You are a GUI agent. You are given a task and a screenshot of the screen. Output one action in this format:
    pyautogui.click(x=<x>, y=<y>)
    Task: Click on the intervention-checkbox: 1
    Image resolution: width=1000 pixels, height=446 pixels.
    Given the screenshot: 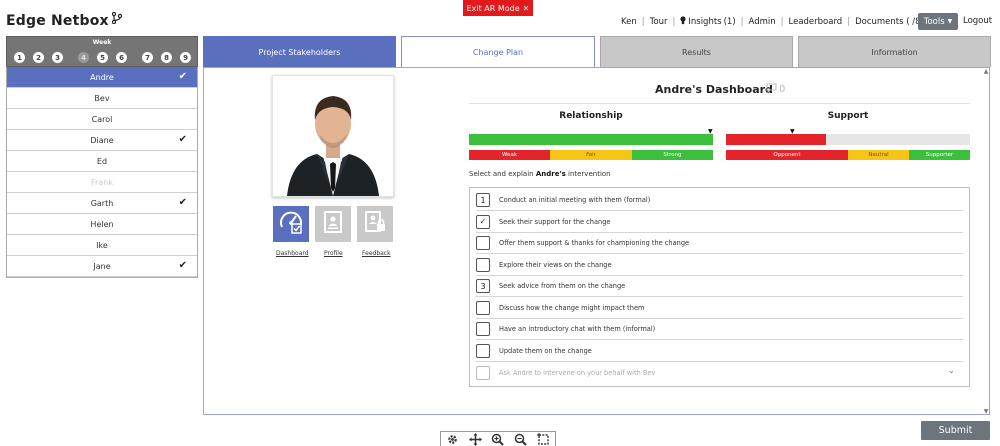 What is the action you would take?
    pyautogui.click(x=483, y=200)
    